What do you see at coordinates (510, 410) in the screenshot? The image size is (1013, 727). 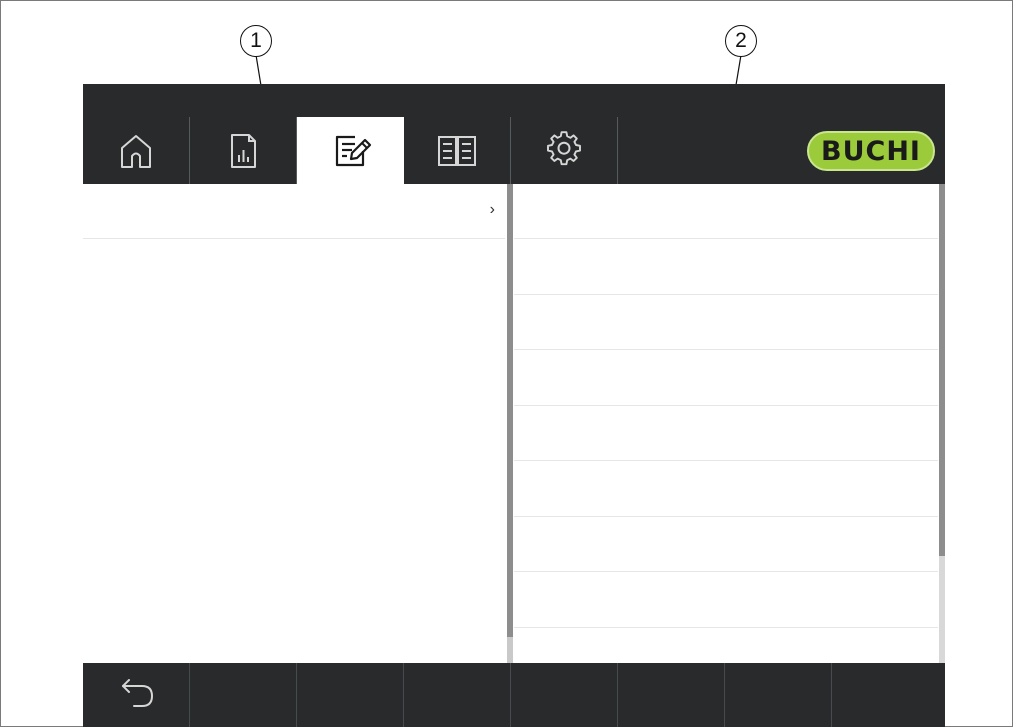 I see `left-scrollbar-thumb` at bounding box center [510, 410].